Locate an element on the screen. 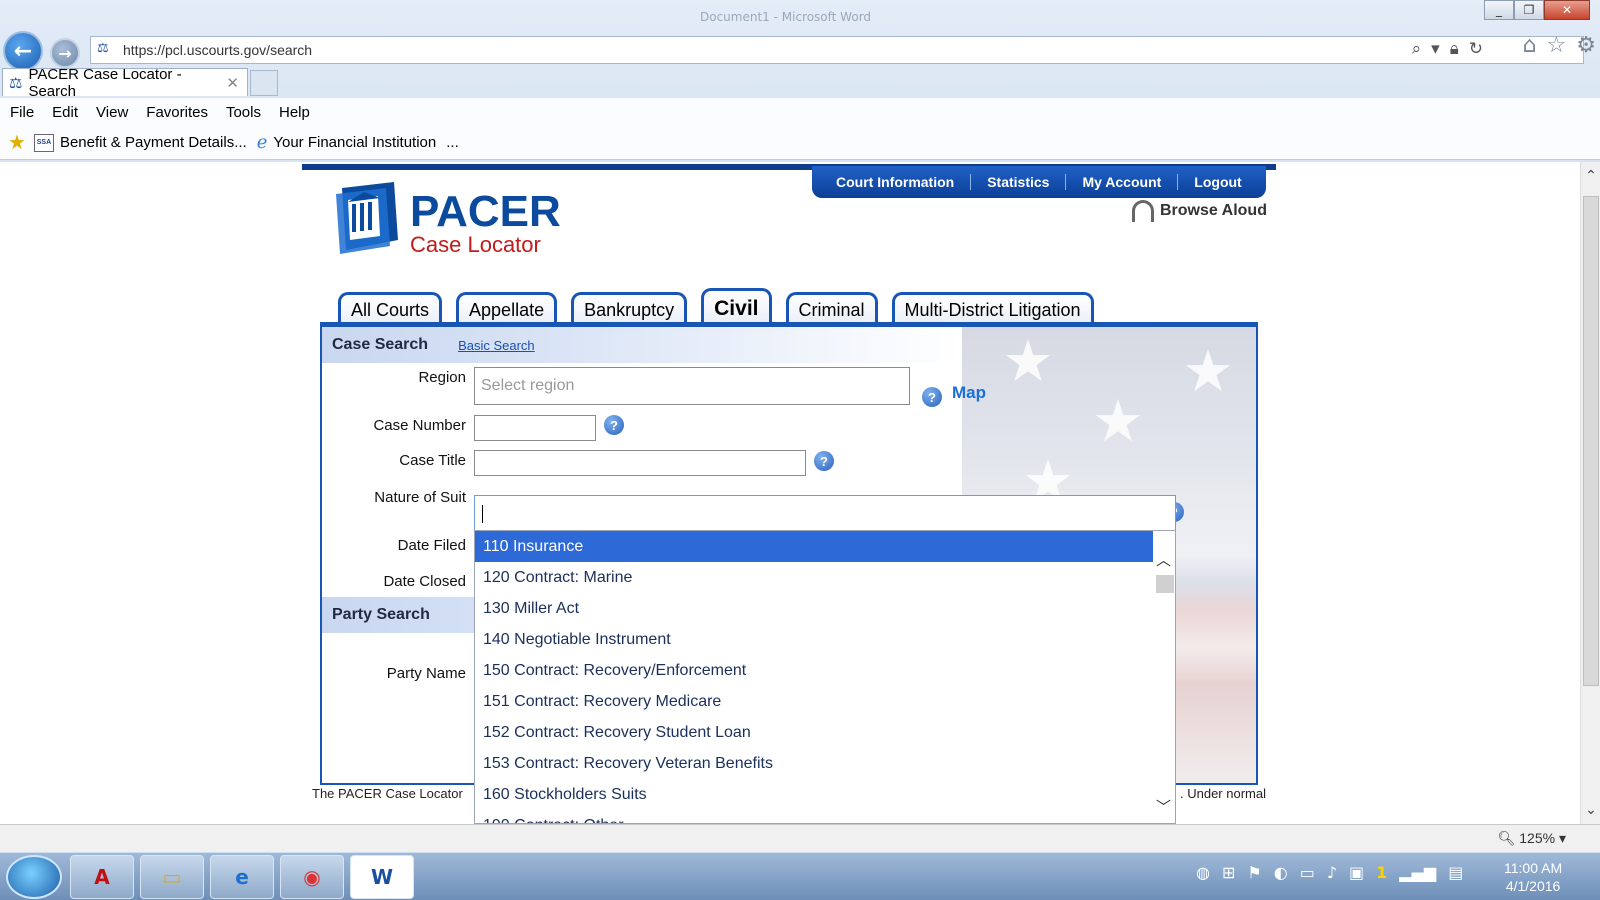 This screenshot has width=1600, height=900. dropdown-arrow-icon: ▾ is located at coordinates (1435, 49).